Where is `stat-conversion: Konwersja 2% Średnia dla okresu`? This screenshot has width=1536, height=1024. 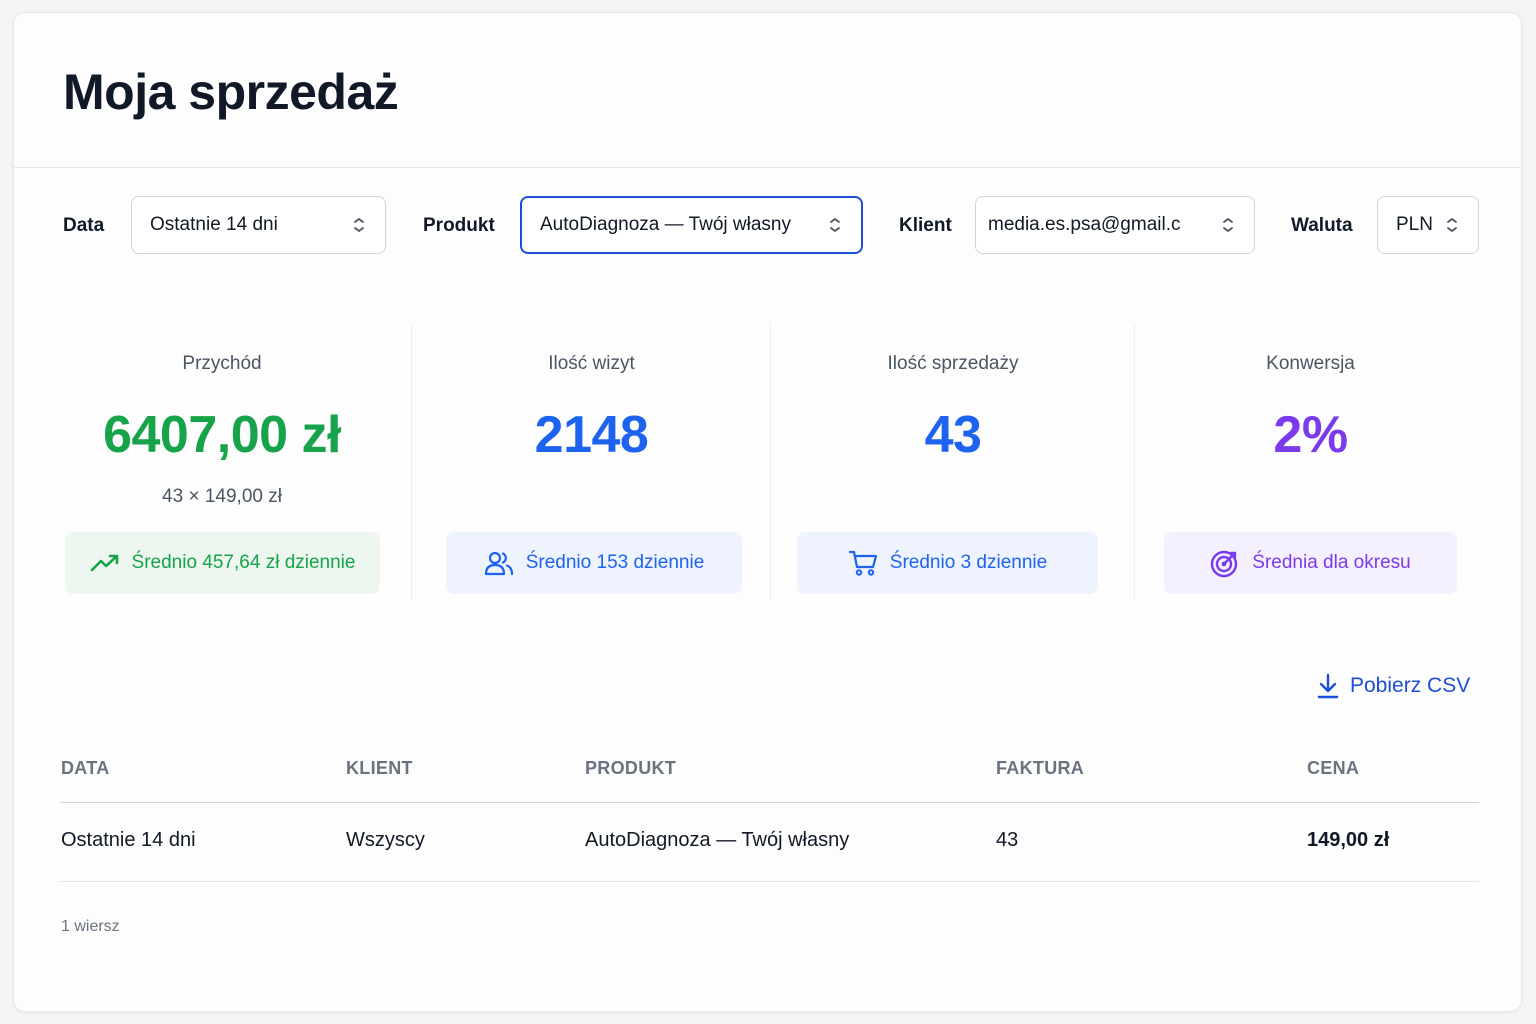
stat-conversion: Konwersja 2% Średnia dla okresu is located at coordinates (1310, 462).